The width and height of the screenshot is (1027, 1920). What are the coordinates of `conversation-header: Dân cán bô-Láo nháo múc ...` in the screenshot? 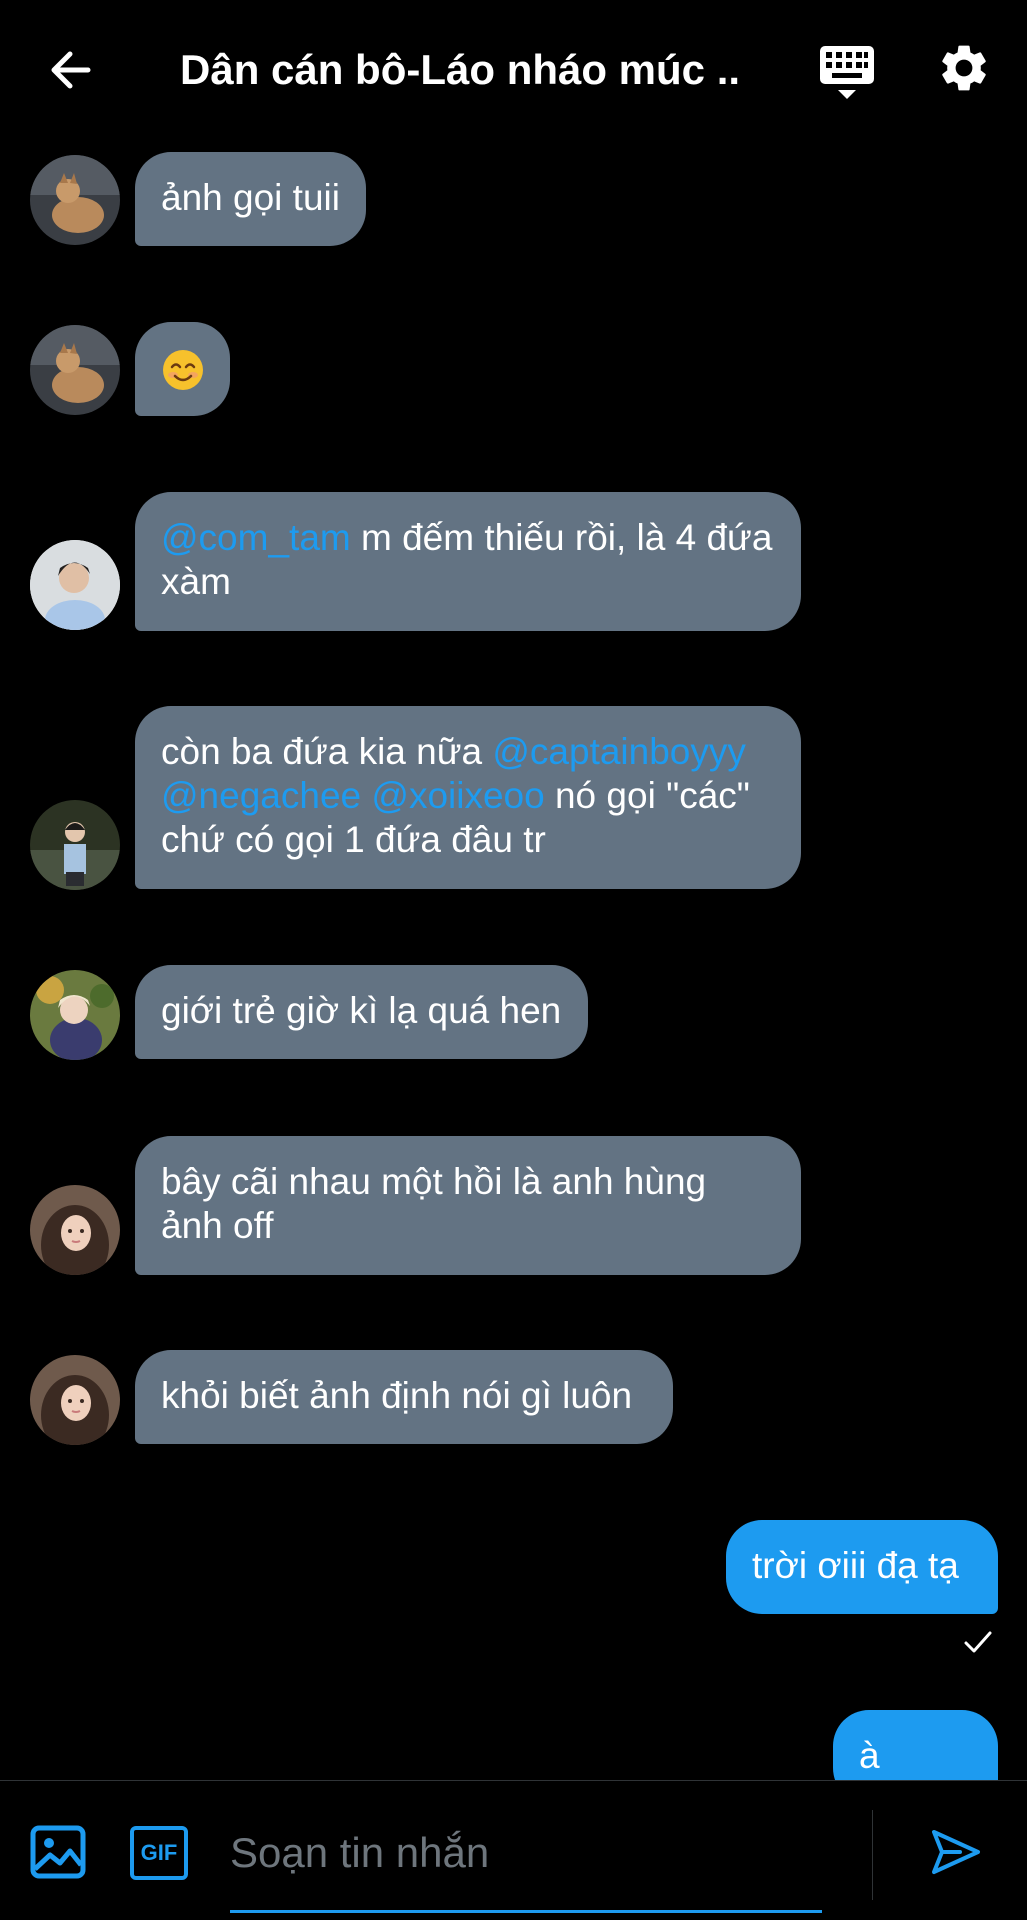 It's located at (513, 70).